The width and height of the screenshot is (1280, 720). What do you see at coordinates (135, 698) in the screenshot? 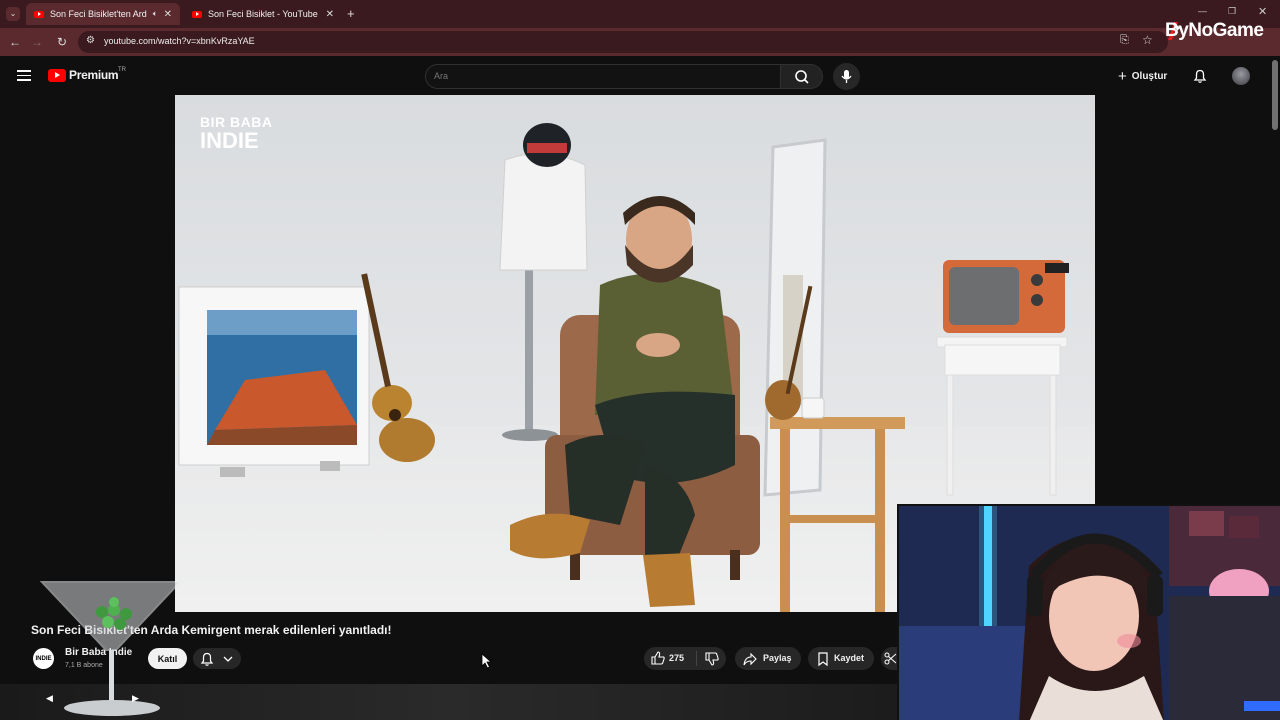
I see `next-arrow-icon: ▶` at bounding box center [135, 698].